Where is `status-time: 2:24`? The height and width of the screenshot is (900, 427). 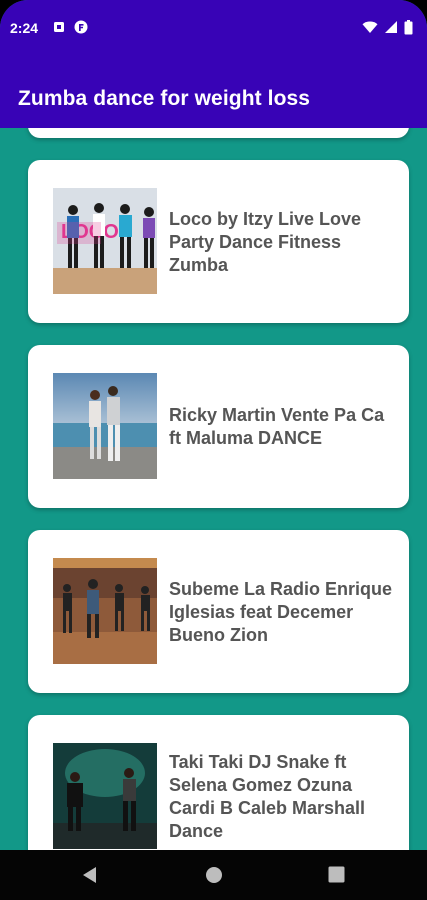
status-time: 2:24 is located at coordinates (24, 28).